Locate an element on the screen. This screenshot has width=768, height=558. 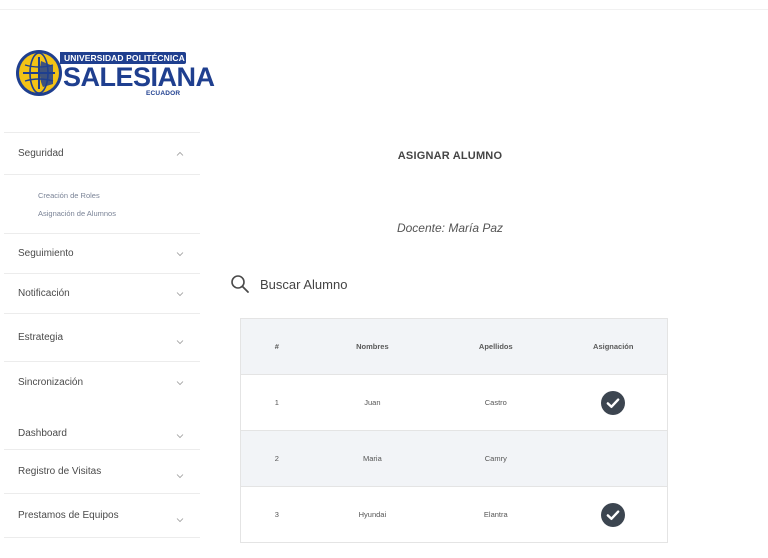
column-header-asignacion: Asignación is located at coordinates (613, 346).